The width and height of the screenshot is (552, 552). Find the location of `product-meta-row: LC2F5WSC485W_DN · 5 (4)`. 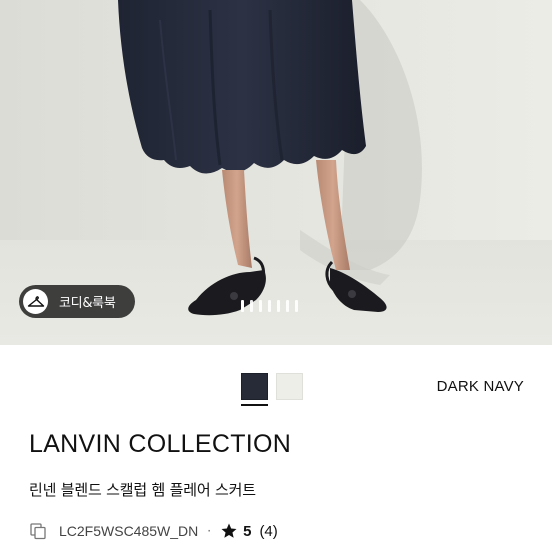

product-meta-row: LC2F5WSC485W_DN · 5 (4) is located at coordinates (153, 531).